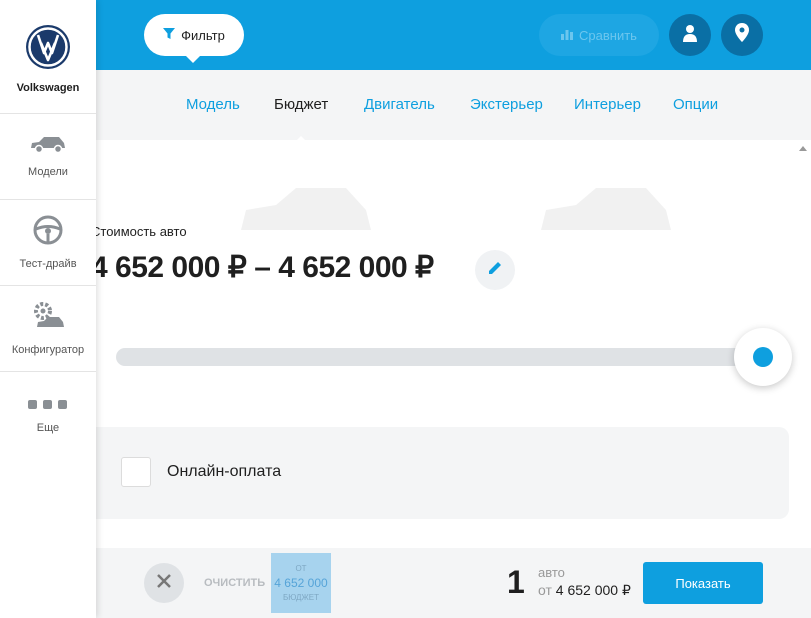 The image size is (811, 618). I want to click on steering-wheel-icon, so click(48, 232).